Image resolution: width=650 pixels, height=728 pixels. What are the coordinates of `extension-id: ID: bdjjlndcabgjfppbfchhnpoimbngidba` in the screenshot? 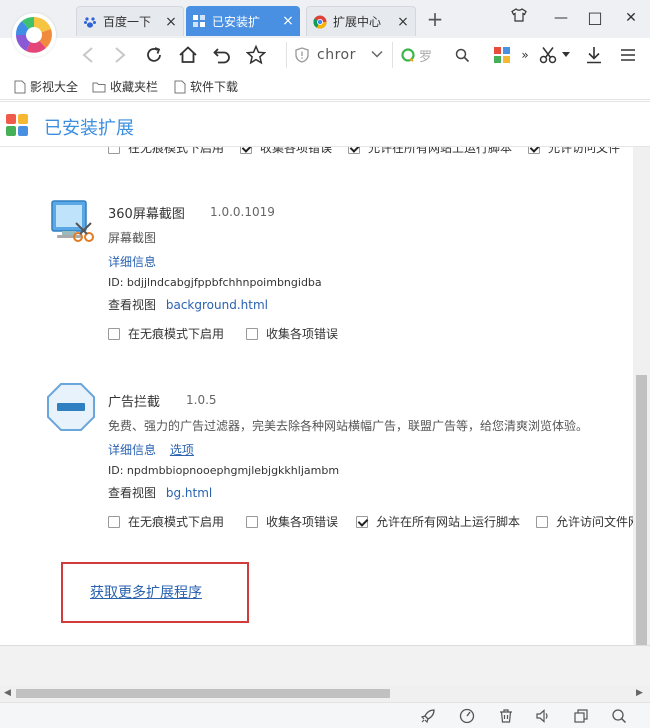 It's located at (215, 282).